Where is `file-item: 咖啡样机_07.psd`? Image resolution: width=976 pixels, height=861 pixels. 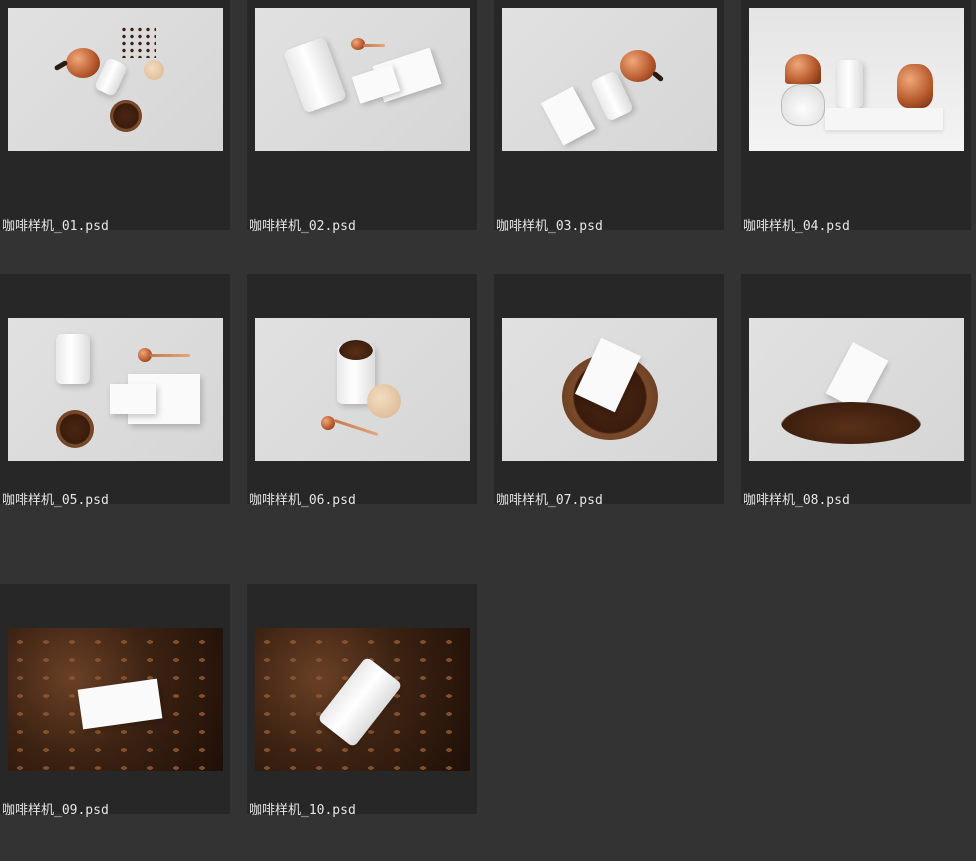
file-item: 咖啡样机_07.psd is located at coordinates (609, 409).